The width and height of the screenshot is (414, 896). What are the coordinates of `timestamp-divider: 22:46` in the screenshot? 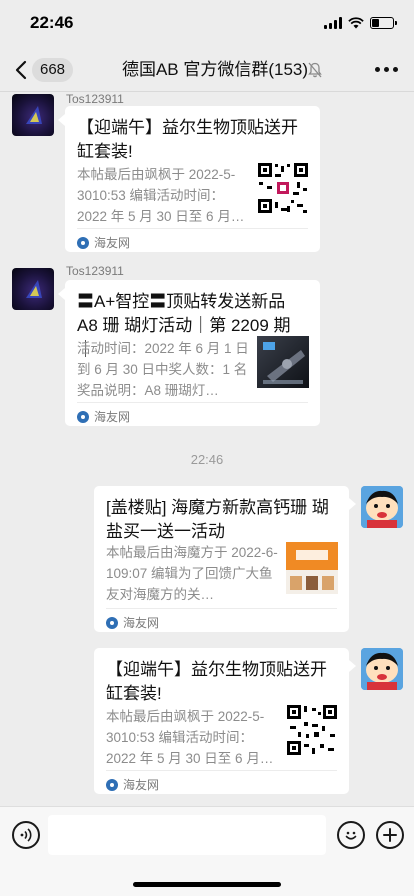 It's located at (207, 459).